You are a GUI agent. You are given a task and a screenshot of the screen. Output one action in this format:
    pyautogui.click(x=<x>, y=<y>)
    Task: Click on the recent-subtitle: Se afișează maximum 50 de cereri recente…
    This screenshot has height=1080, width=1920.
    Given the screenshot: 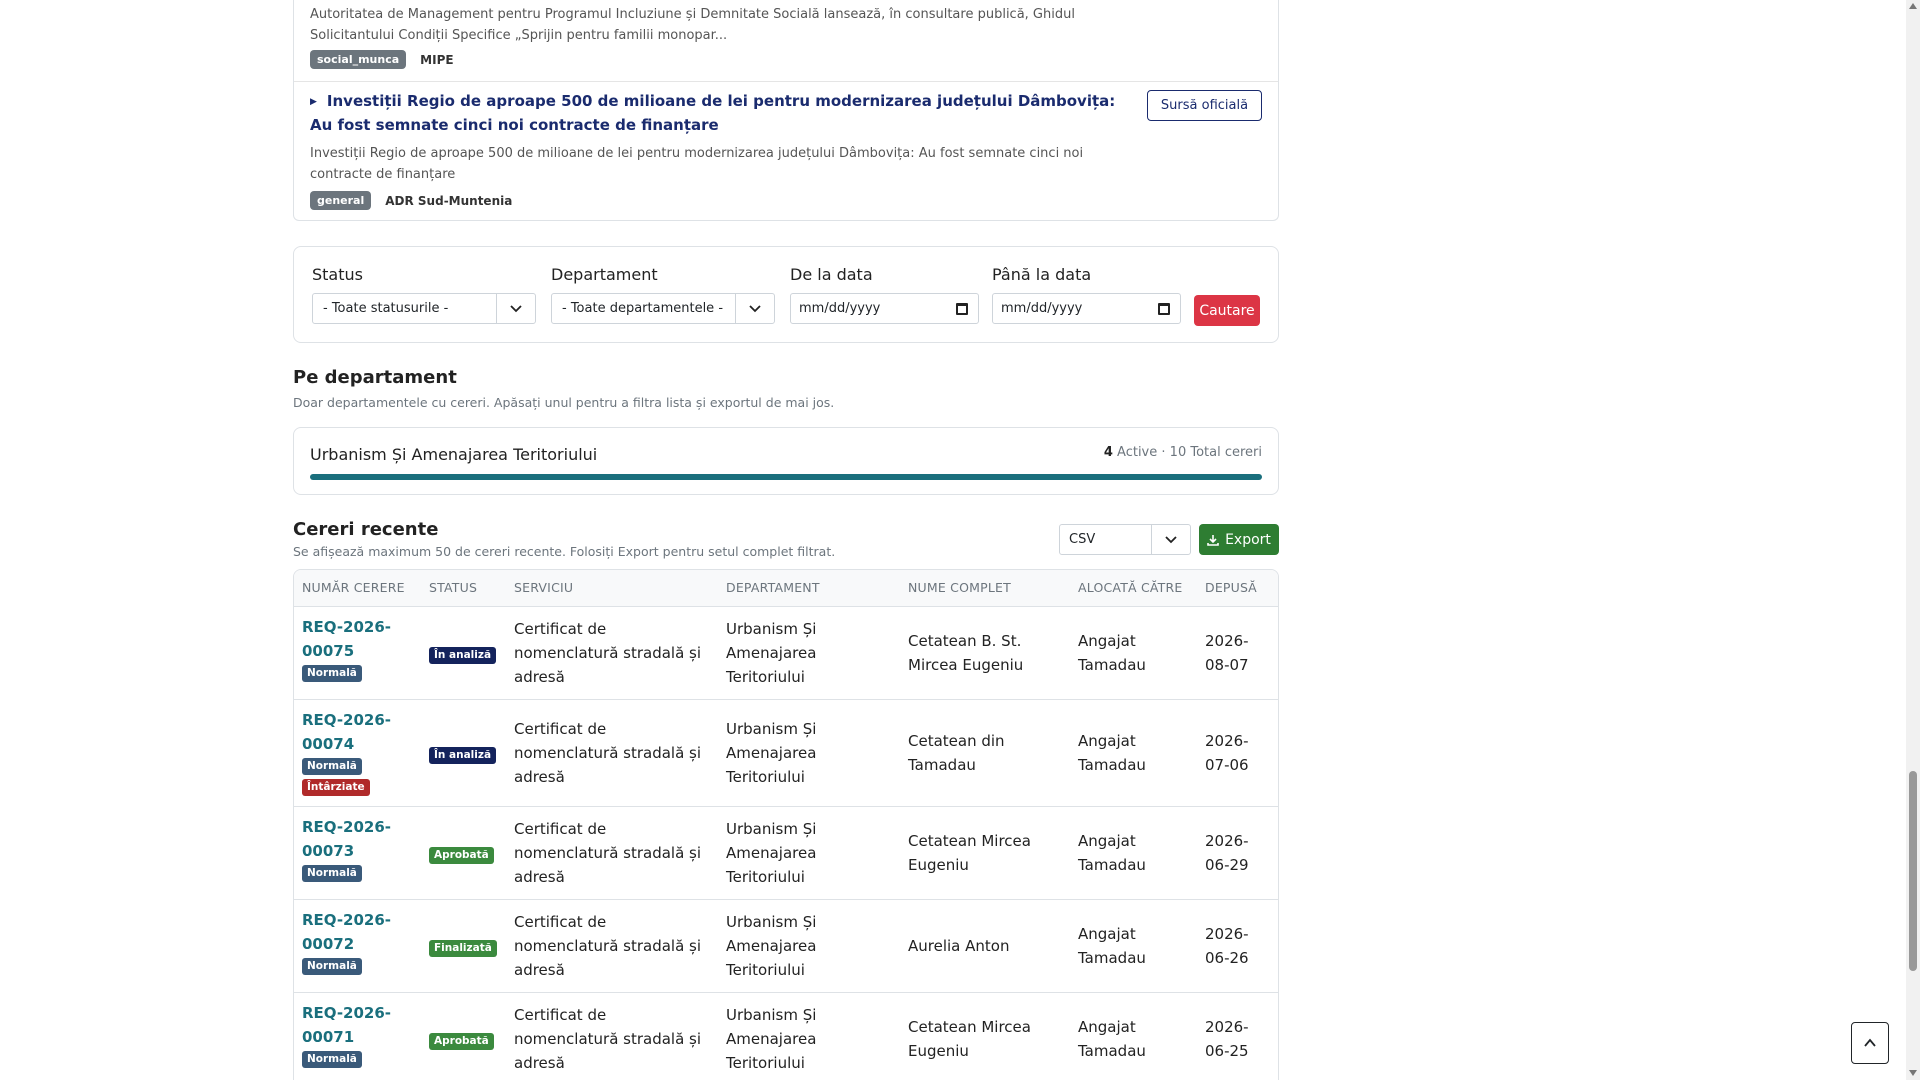 What is the action you would take?
    pyautogui.click(x=564, y=551)
    